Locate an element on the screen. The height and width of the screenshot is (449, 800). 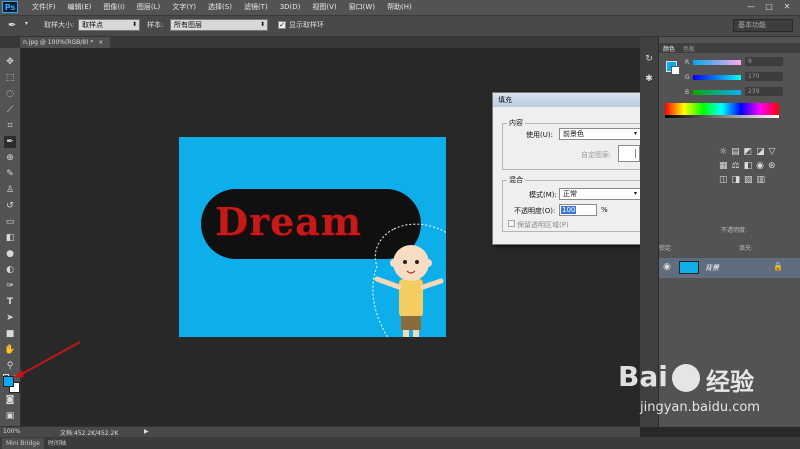
menu-help: 帮助(H) is located at coordinates (399, 7).